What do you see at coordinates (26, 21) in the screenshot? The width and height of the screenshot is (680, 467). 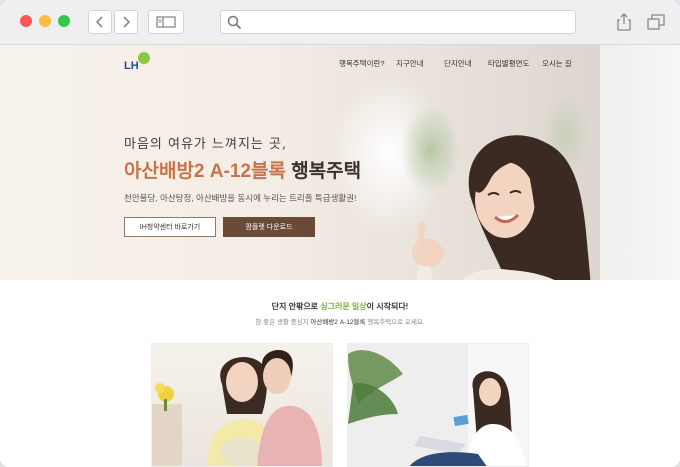 I see `close-window-button` at bounding box center [26, 21].